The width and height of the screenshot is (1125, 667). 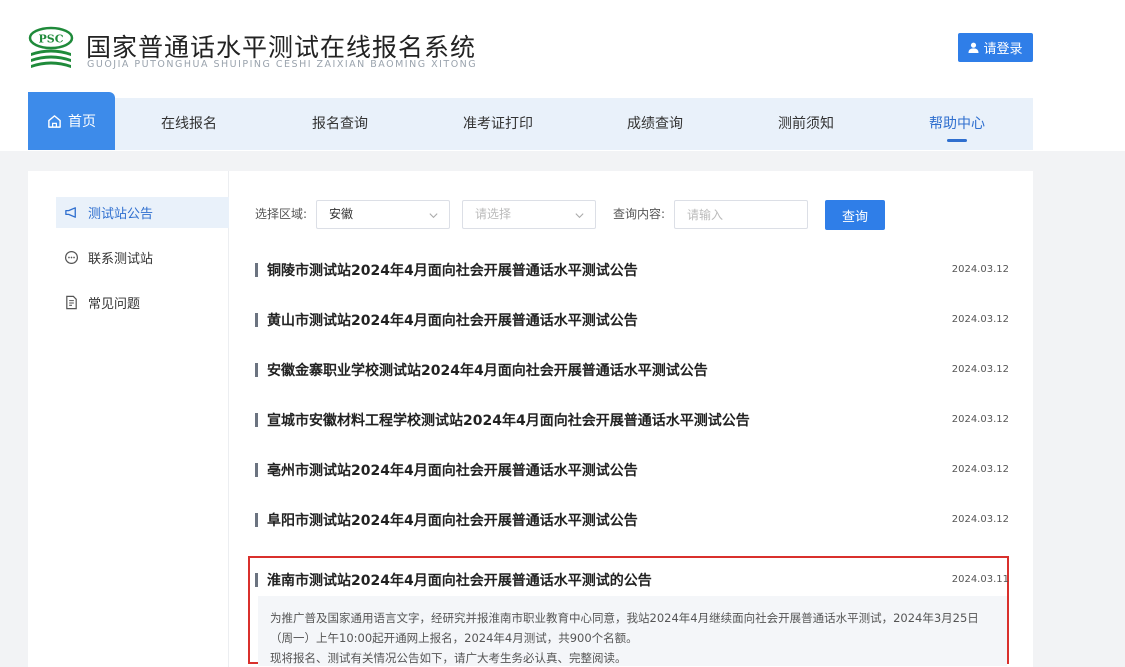 What do you see at coordinates (448, 658) in the screenshot?
I see `summary-line: 现将报名、测试有关情况公告如下，请广大考生务必认真、完整阅读。` at bounding box center [448, 658].